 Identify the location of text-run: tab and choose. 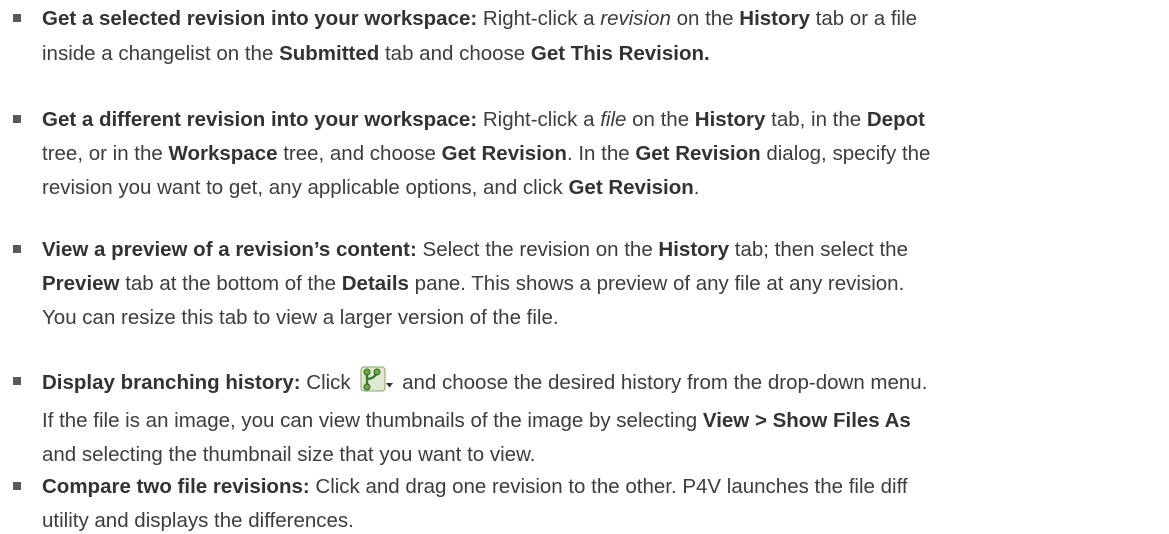
(455, 53).